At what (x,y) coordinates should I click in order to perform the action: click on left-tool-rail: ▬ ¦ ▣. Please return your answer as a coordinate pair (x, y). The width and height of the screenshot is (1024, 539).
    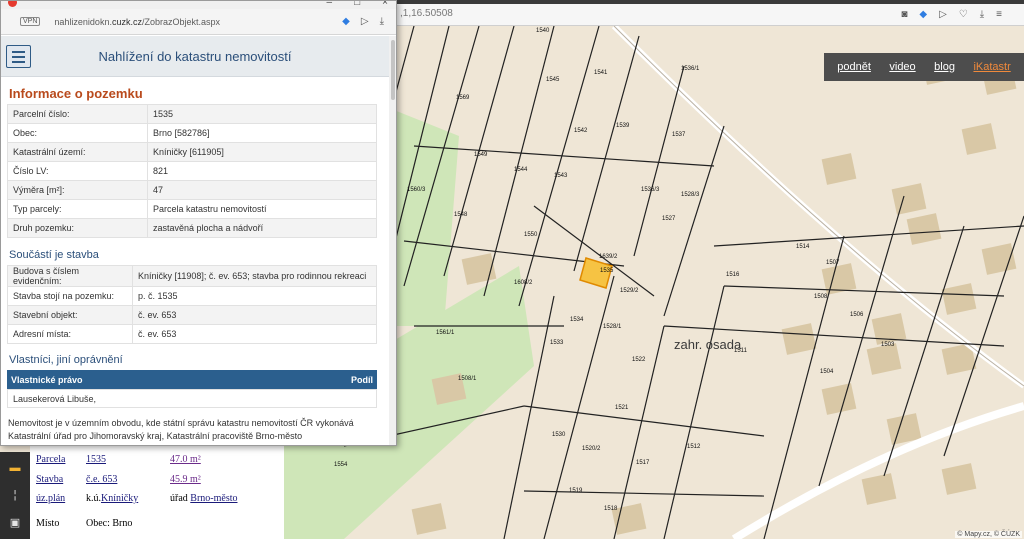
    Looking at the image, I should click on (15, 495).